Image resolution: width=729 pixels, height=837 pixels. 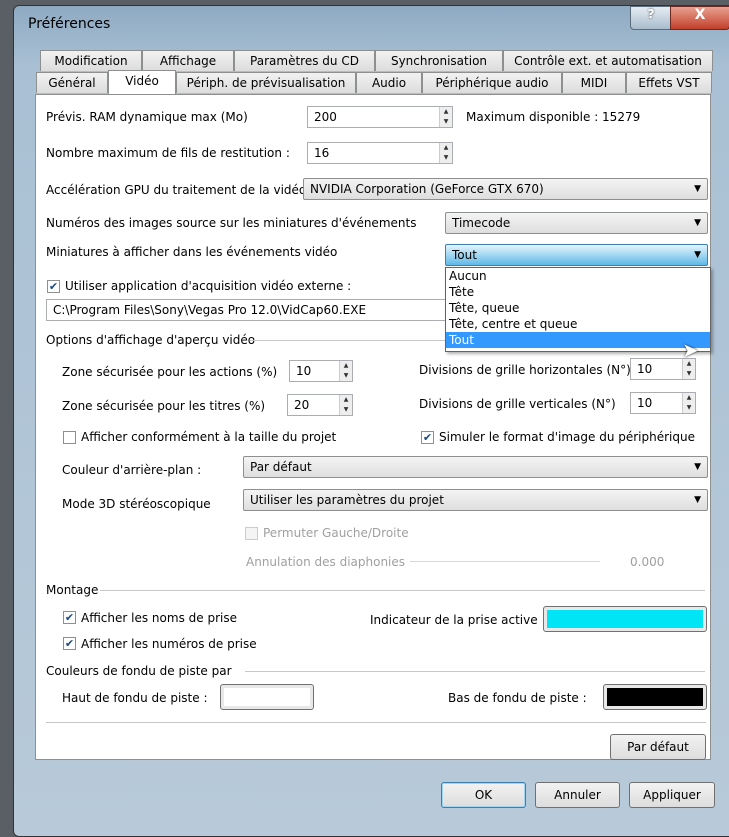 What do you see at coordinates (389, 82) in the screenshot?
I see `tab-audio: Audio` at bounding box center [389, 82].